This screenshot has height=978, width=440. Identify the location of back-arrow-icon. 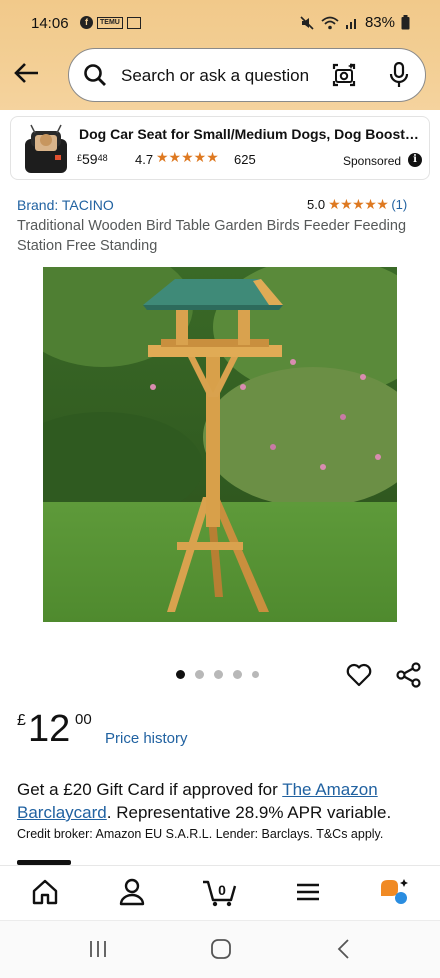
(27, 73).